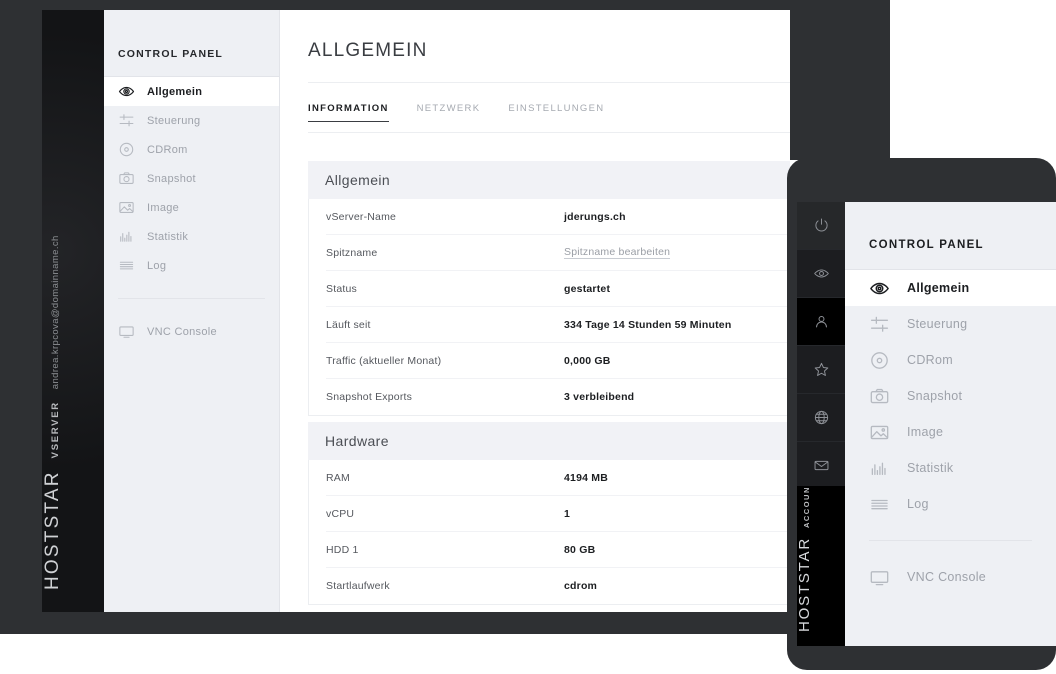  I want to click on brand-product-text: VSERVER, so click(55, 430).